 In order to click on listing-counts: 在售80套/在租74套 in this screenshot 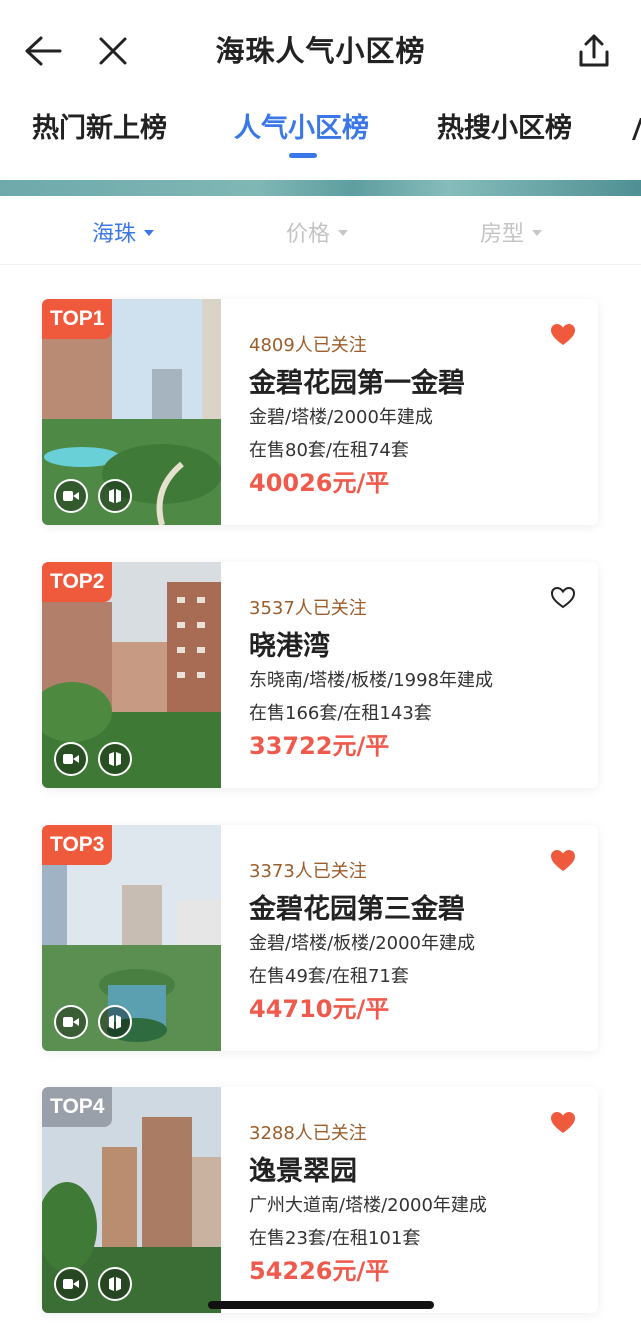, I will do `click(329, 450)`.